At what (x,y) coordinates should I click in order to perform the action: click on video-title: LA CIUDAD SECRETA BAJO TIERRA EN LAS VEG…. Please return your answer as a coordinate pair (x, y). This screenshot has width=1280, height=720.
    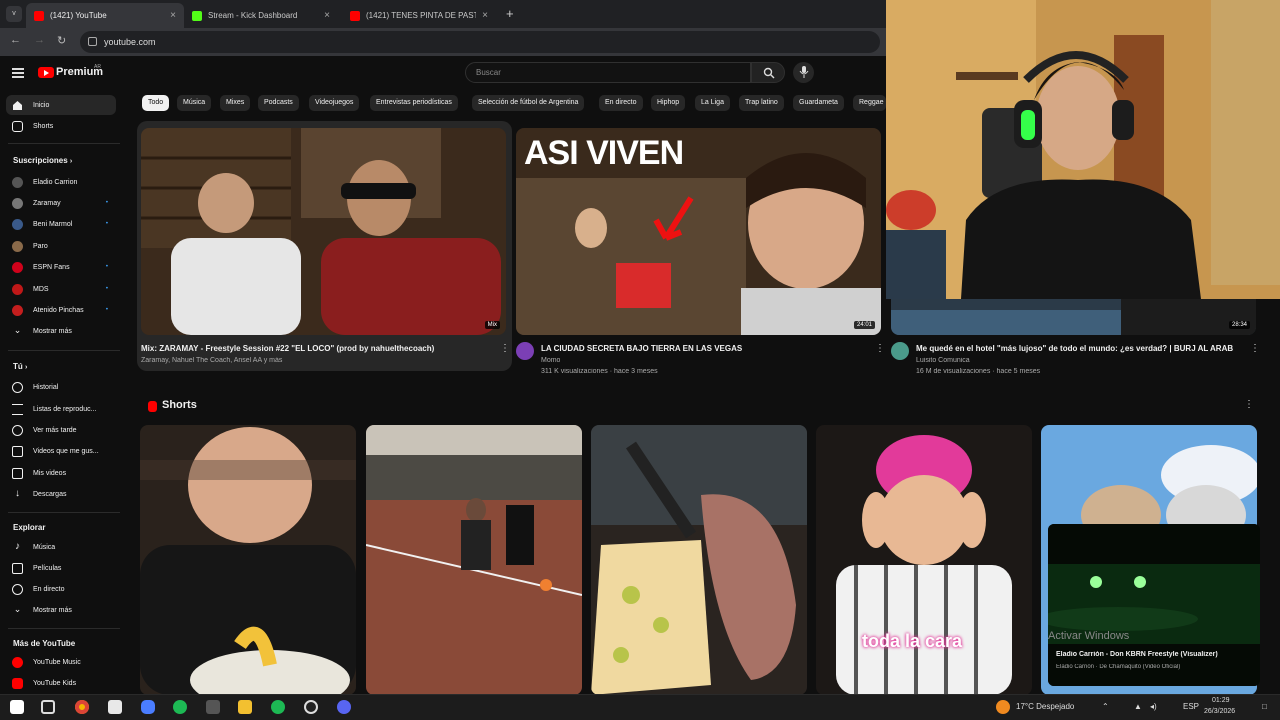
    Looking at the image, I should click on (701, 348).